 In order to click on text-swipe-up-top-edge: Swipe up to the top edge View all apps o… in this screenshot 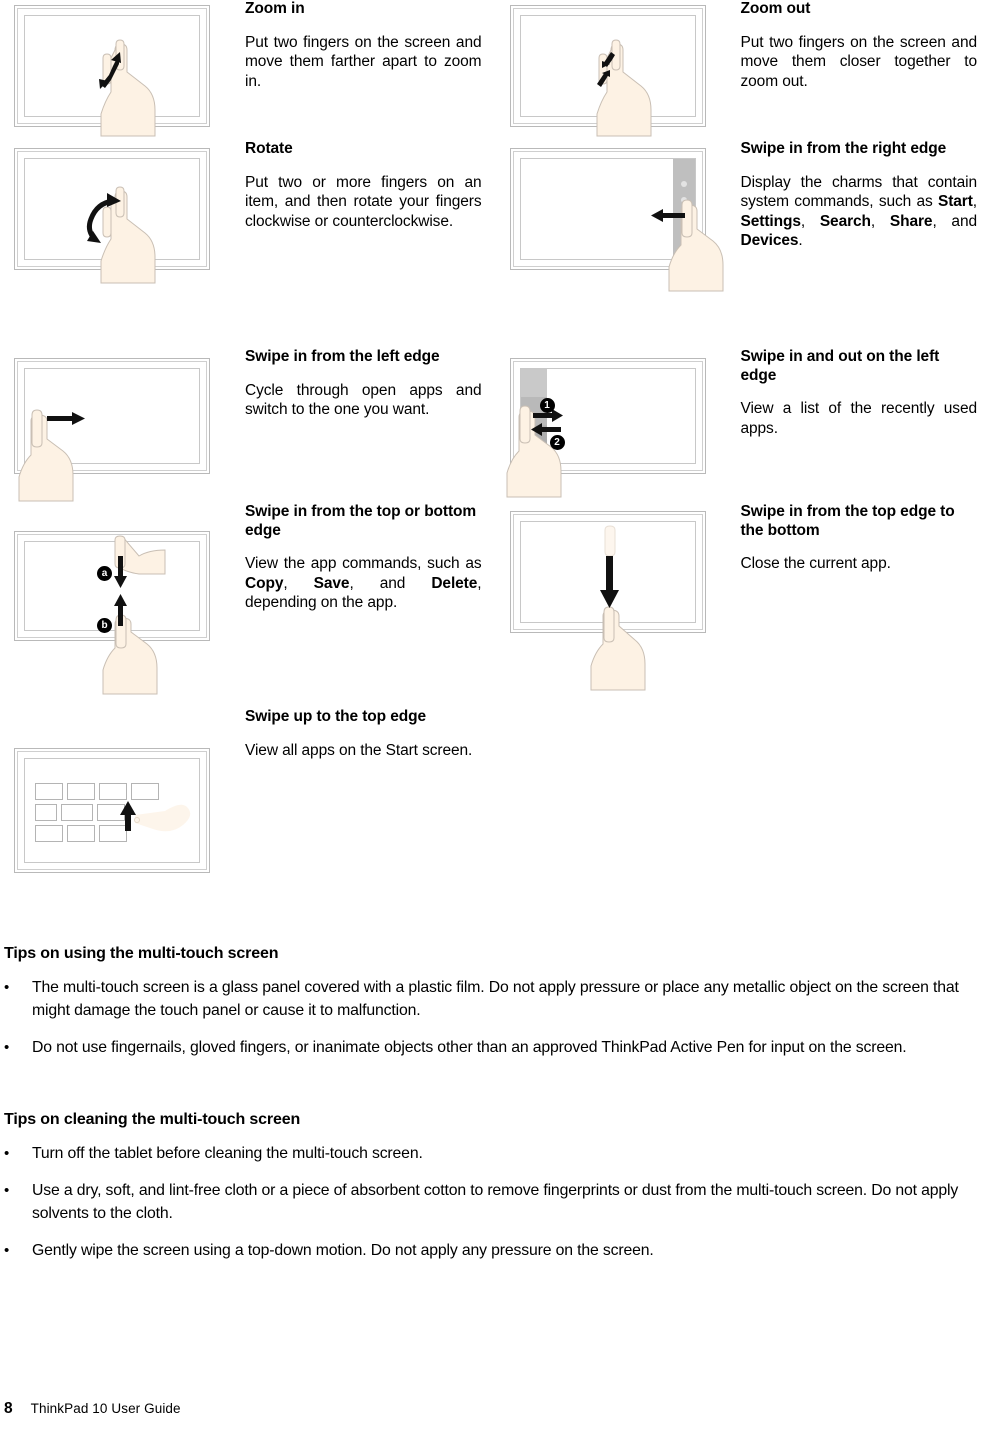, I will do `click(370, 798)`.